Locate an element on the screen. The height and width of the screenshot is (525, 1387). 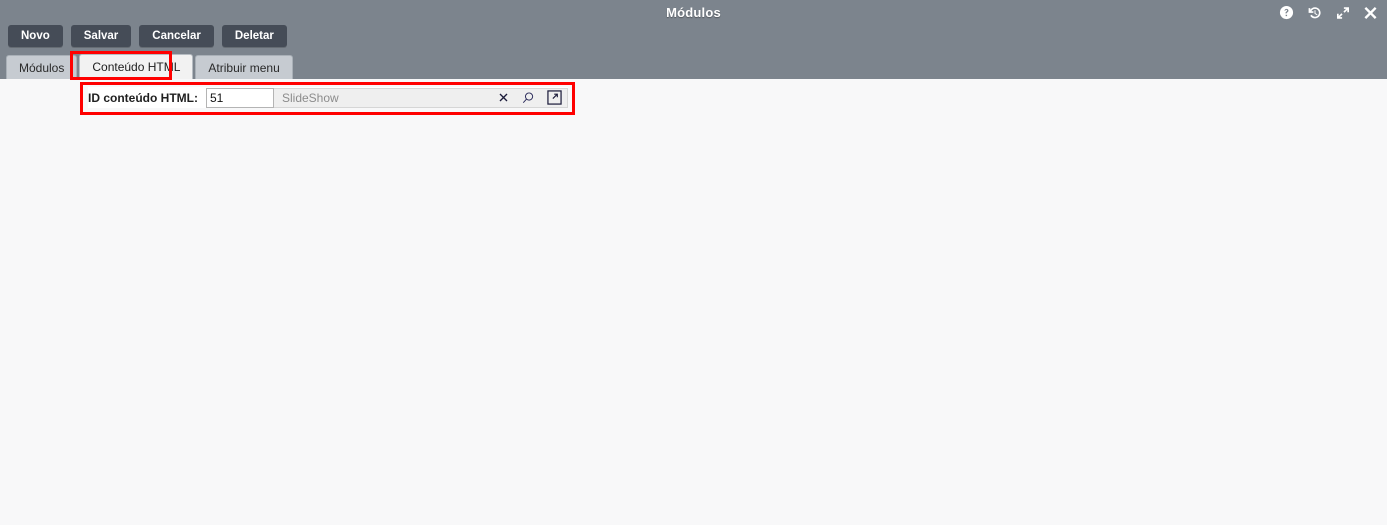
html-content-id-input is located at coordinates (239, 97).